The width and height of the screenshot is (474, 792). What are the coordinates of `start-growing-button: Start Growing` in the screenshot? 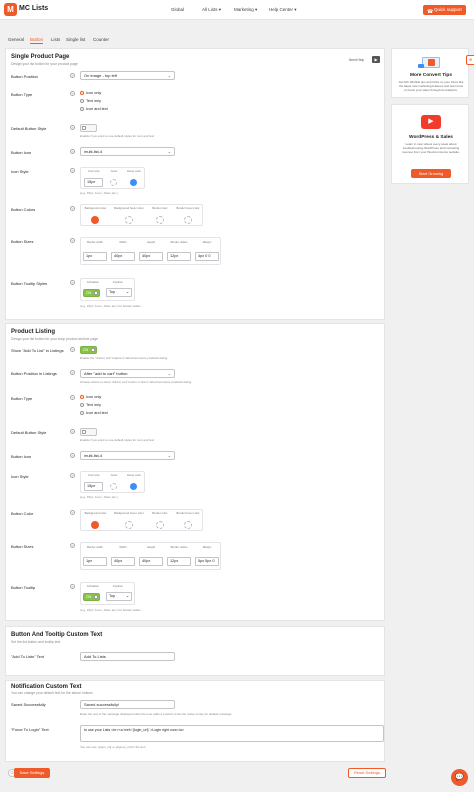 It's located at (431, 173).